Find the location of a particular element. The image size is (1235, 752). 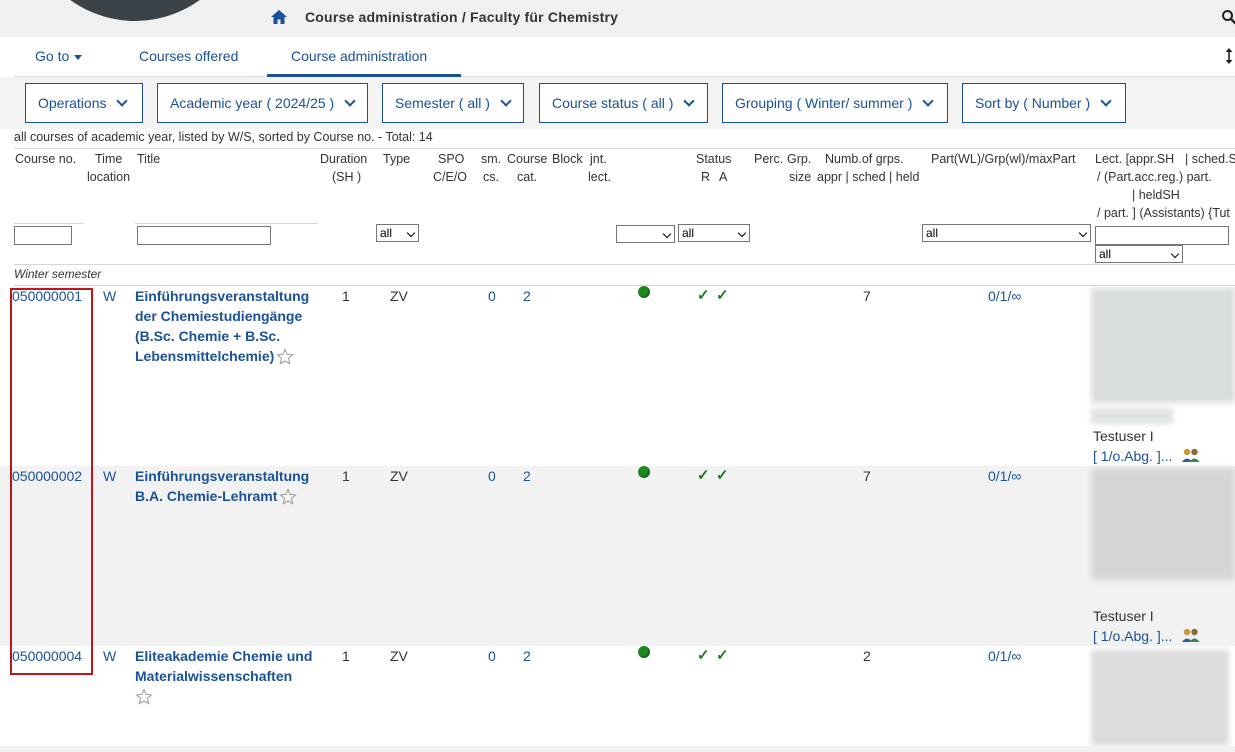

grouping-label: Grouping ( Winter/ summer ) is located at coordinates (824, 103).